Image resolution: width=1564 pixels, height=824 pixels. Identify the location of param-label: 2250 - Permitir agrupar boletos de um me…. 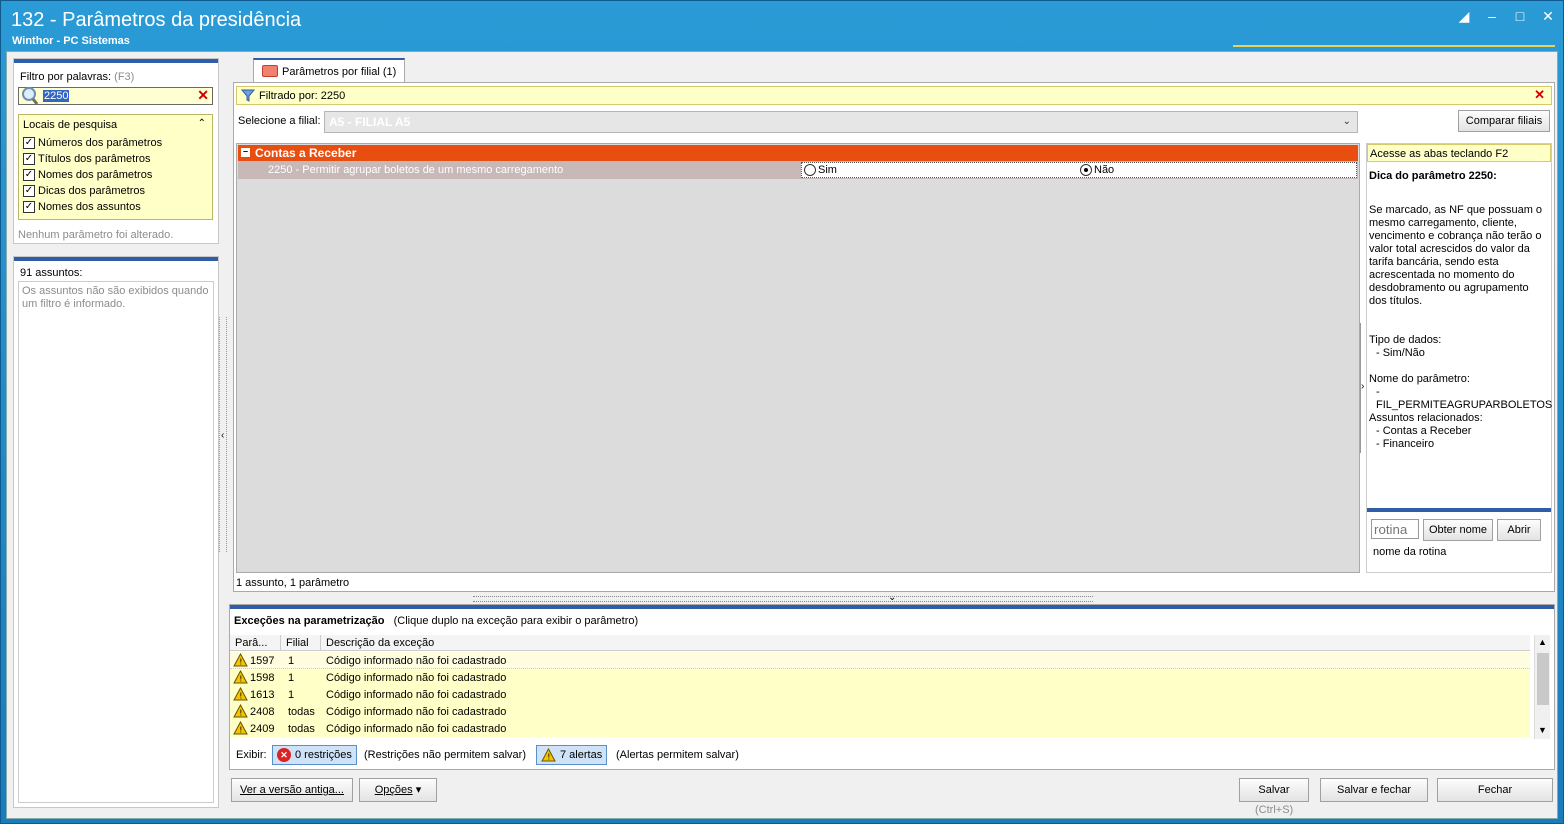
(416, 170).